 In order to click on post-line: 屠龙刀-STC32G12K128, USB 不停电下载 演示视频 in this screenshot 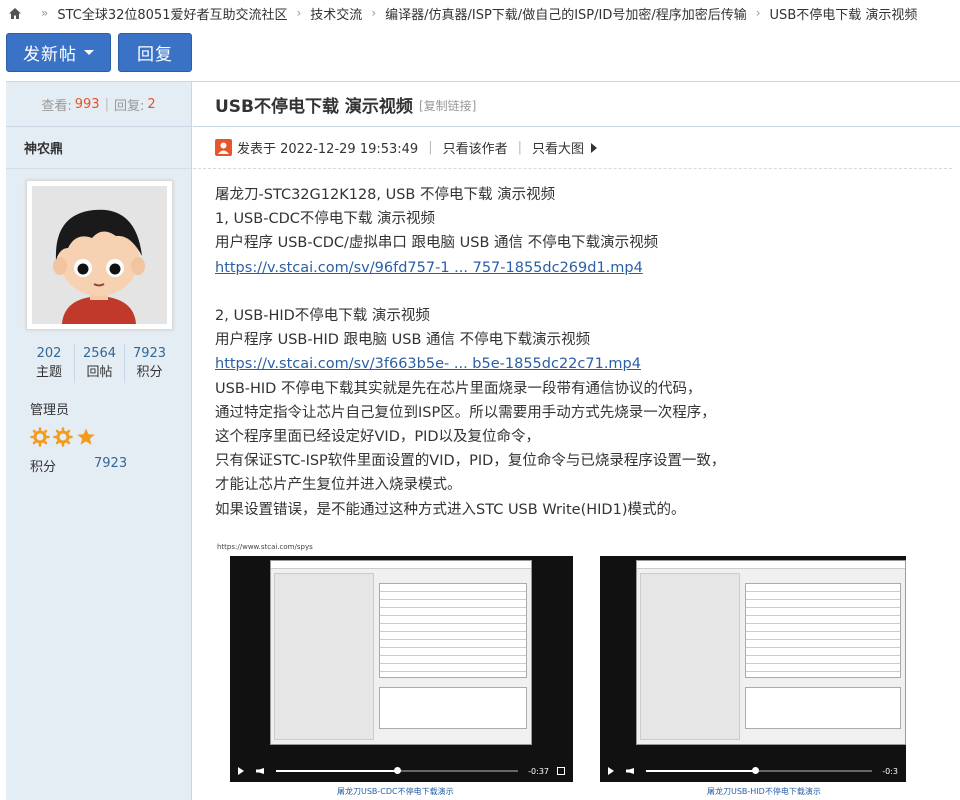, I will do `click(385, 195)`.